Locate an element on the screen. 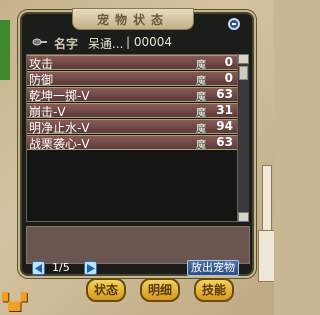 The image size is (320, 315). tab-detail: 明细 is located at coordinates (160, 290).